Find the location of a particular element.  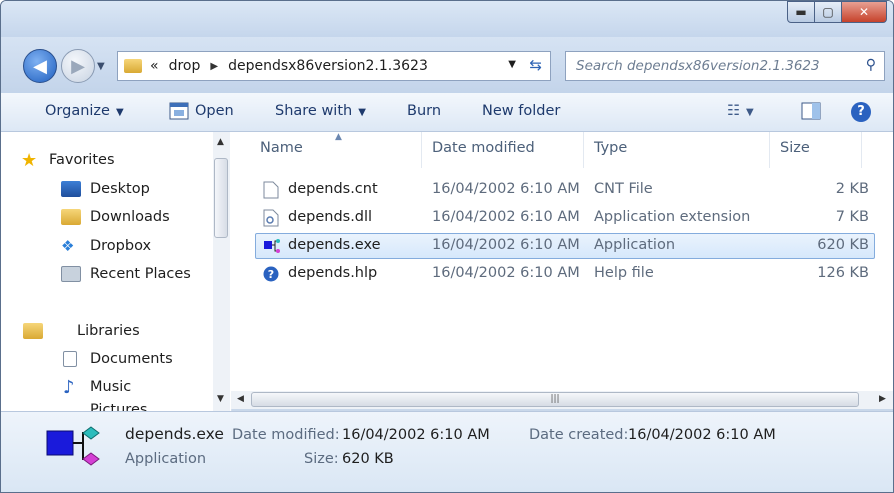

horizontal-scrollbar: ◀ ||| ▶ is located at coordinates (562, 400).